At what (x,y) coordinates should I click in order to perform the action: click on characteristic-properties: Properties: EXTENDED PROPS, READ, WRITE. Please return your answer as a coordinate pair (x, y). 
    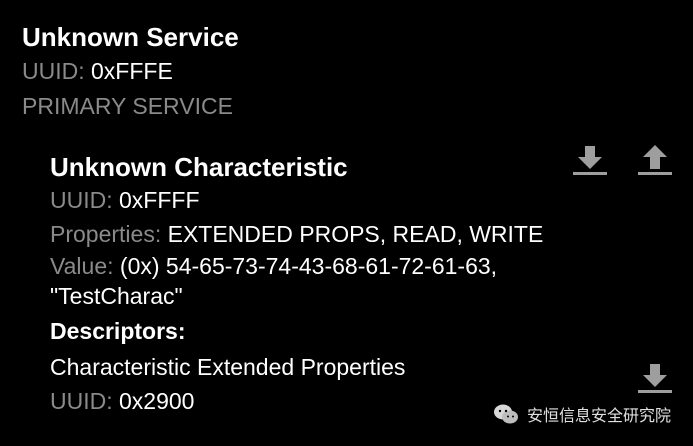
    Looking at the image, I should click on (320, 235).